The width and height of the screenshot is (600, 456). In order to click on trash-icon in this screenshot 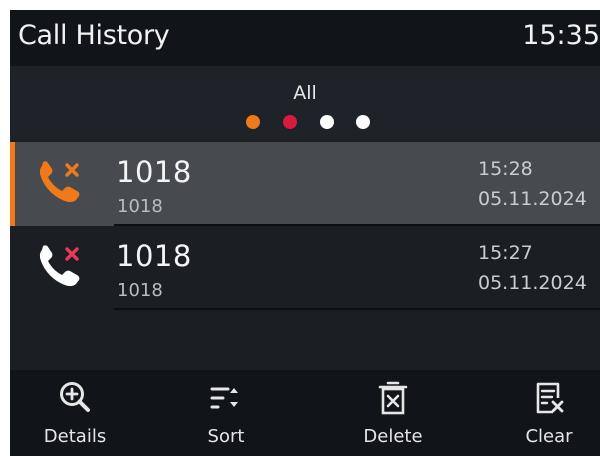, I will do `click(393, 398)`.